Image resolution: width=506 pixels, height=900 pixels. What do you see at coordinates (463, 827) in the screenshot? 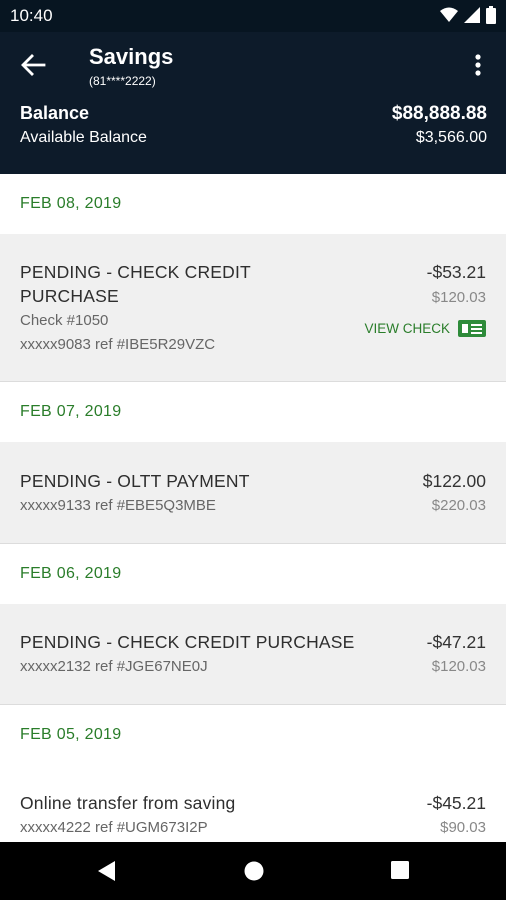
I see `running-balance: $90.03` at bounding box center [463, 827].